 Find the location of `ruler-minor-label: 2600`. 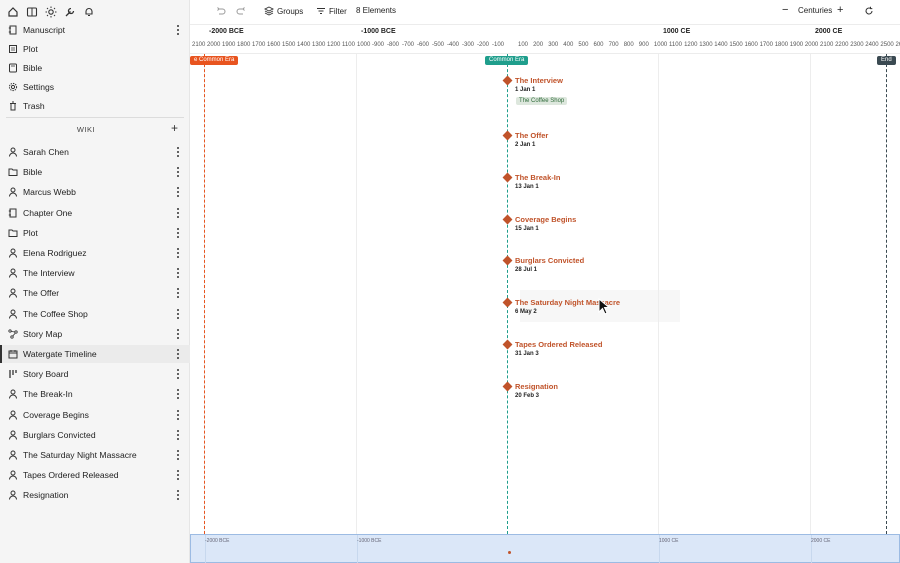

ruler-minor-label: 2600 is located at coordinates (897, 45).